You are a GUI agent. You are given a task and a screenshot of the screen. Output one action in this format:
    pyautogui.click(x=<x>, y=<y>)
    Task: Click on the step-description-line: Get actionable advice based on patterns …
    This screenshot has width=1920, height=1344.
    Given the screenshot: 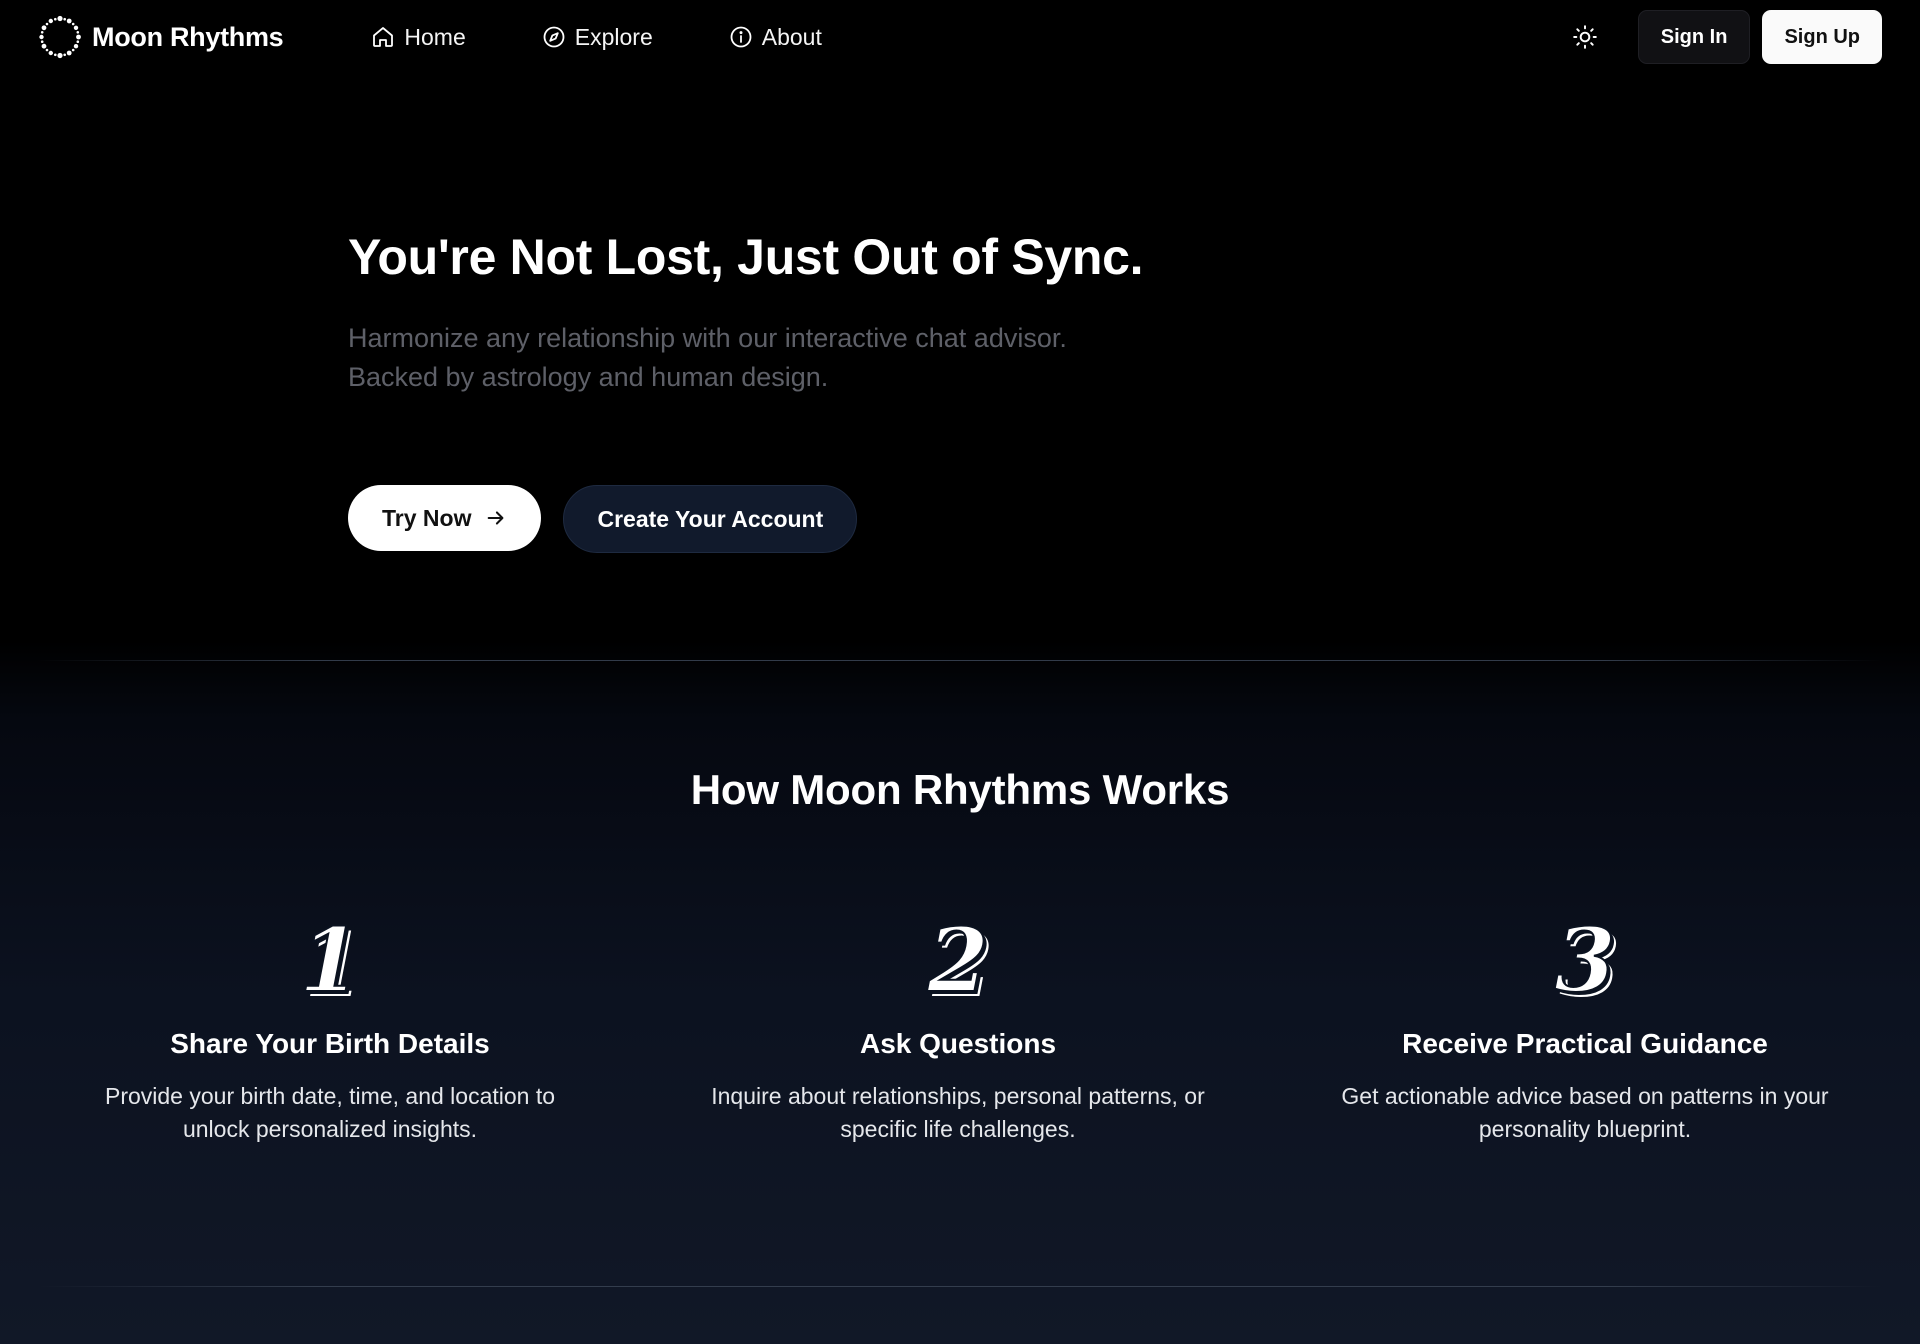 What is the action you would take?
    pyautogui.click(x=1585, y=1096)
    